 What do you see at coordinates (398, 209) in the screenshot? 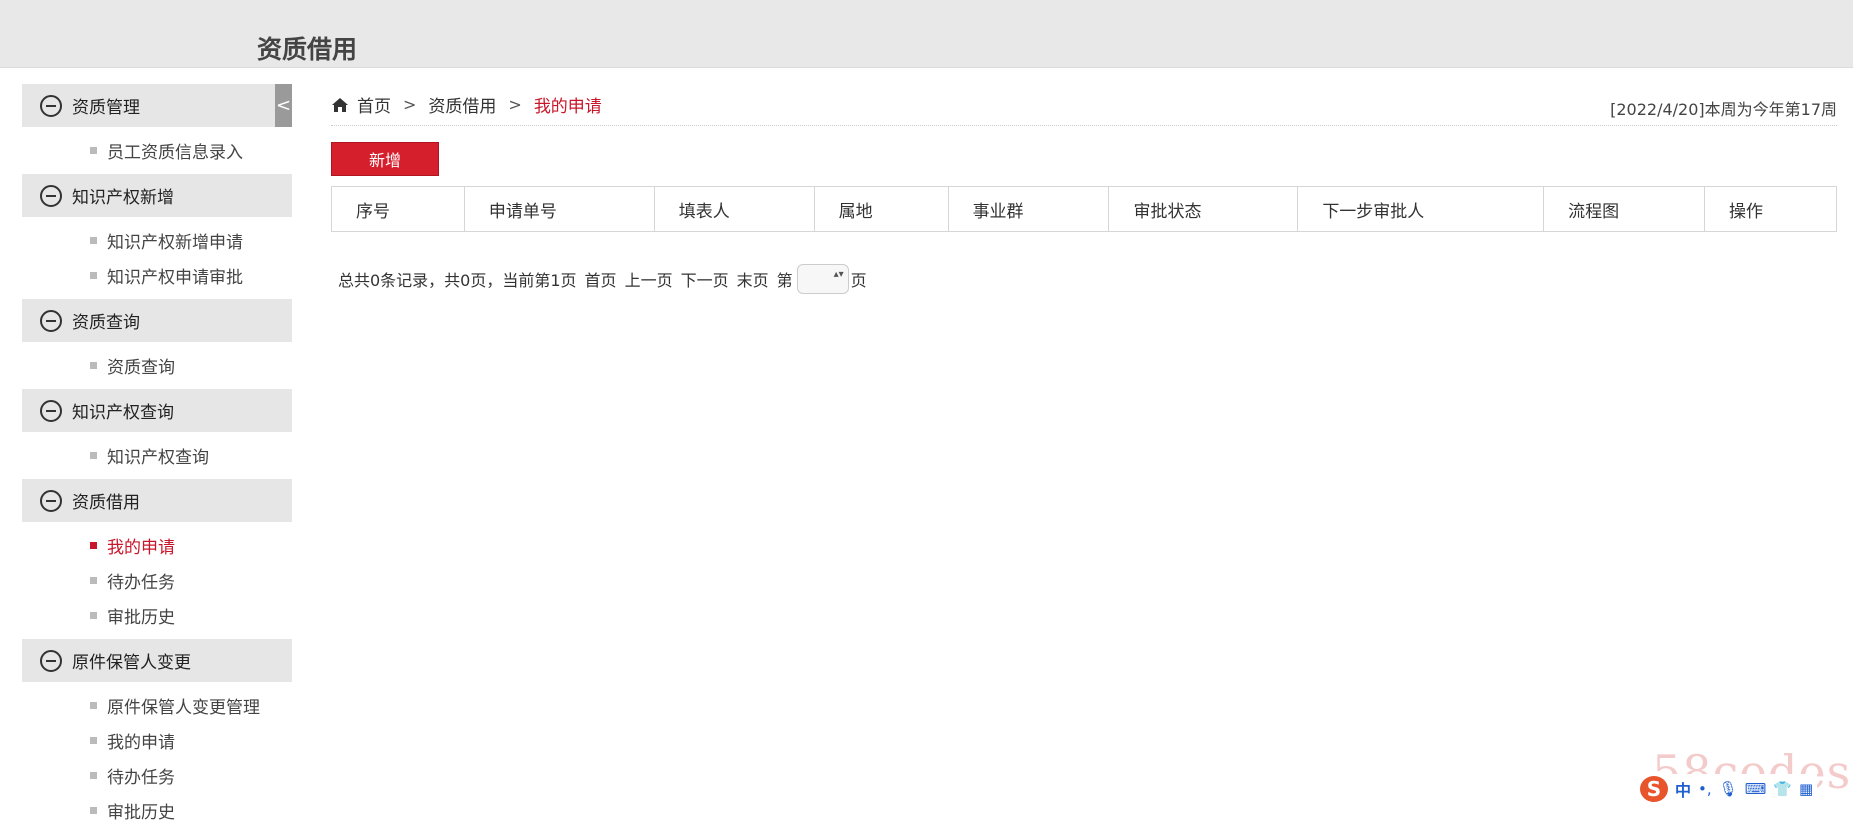
I see `column-header-index: 序号` at bounding box center [398, 209].